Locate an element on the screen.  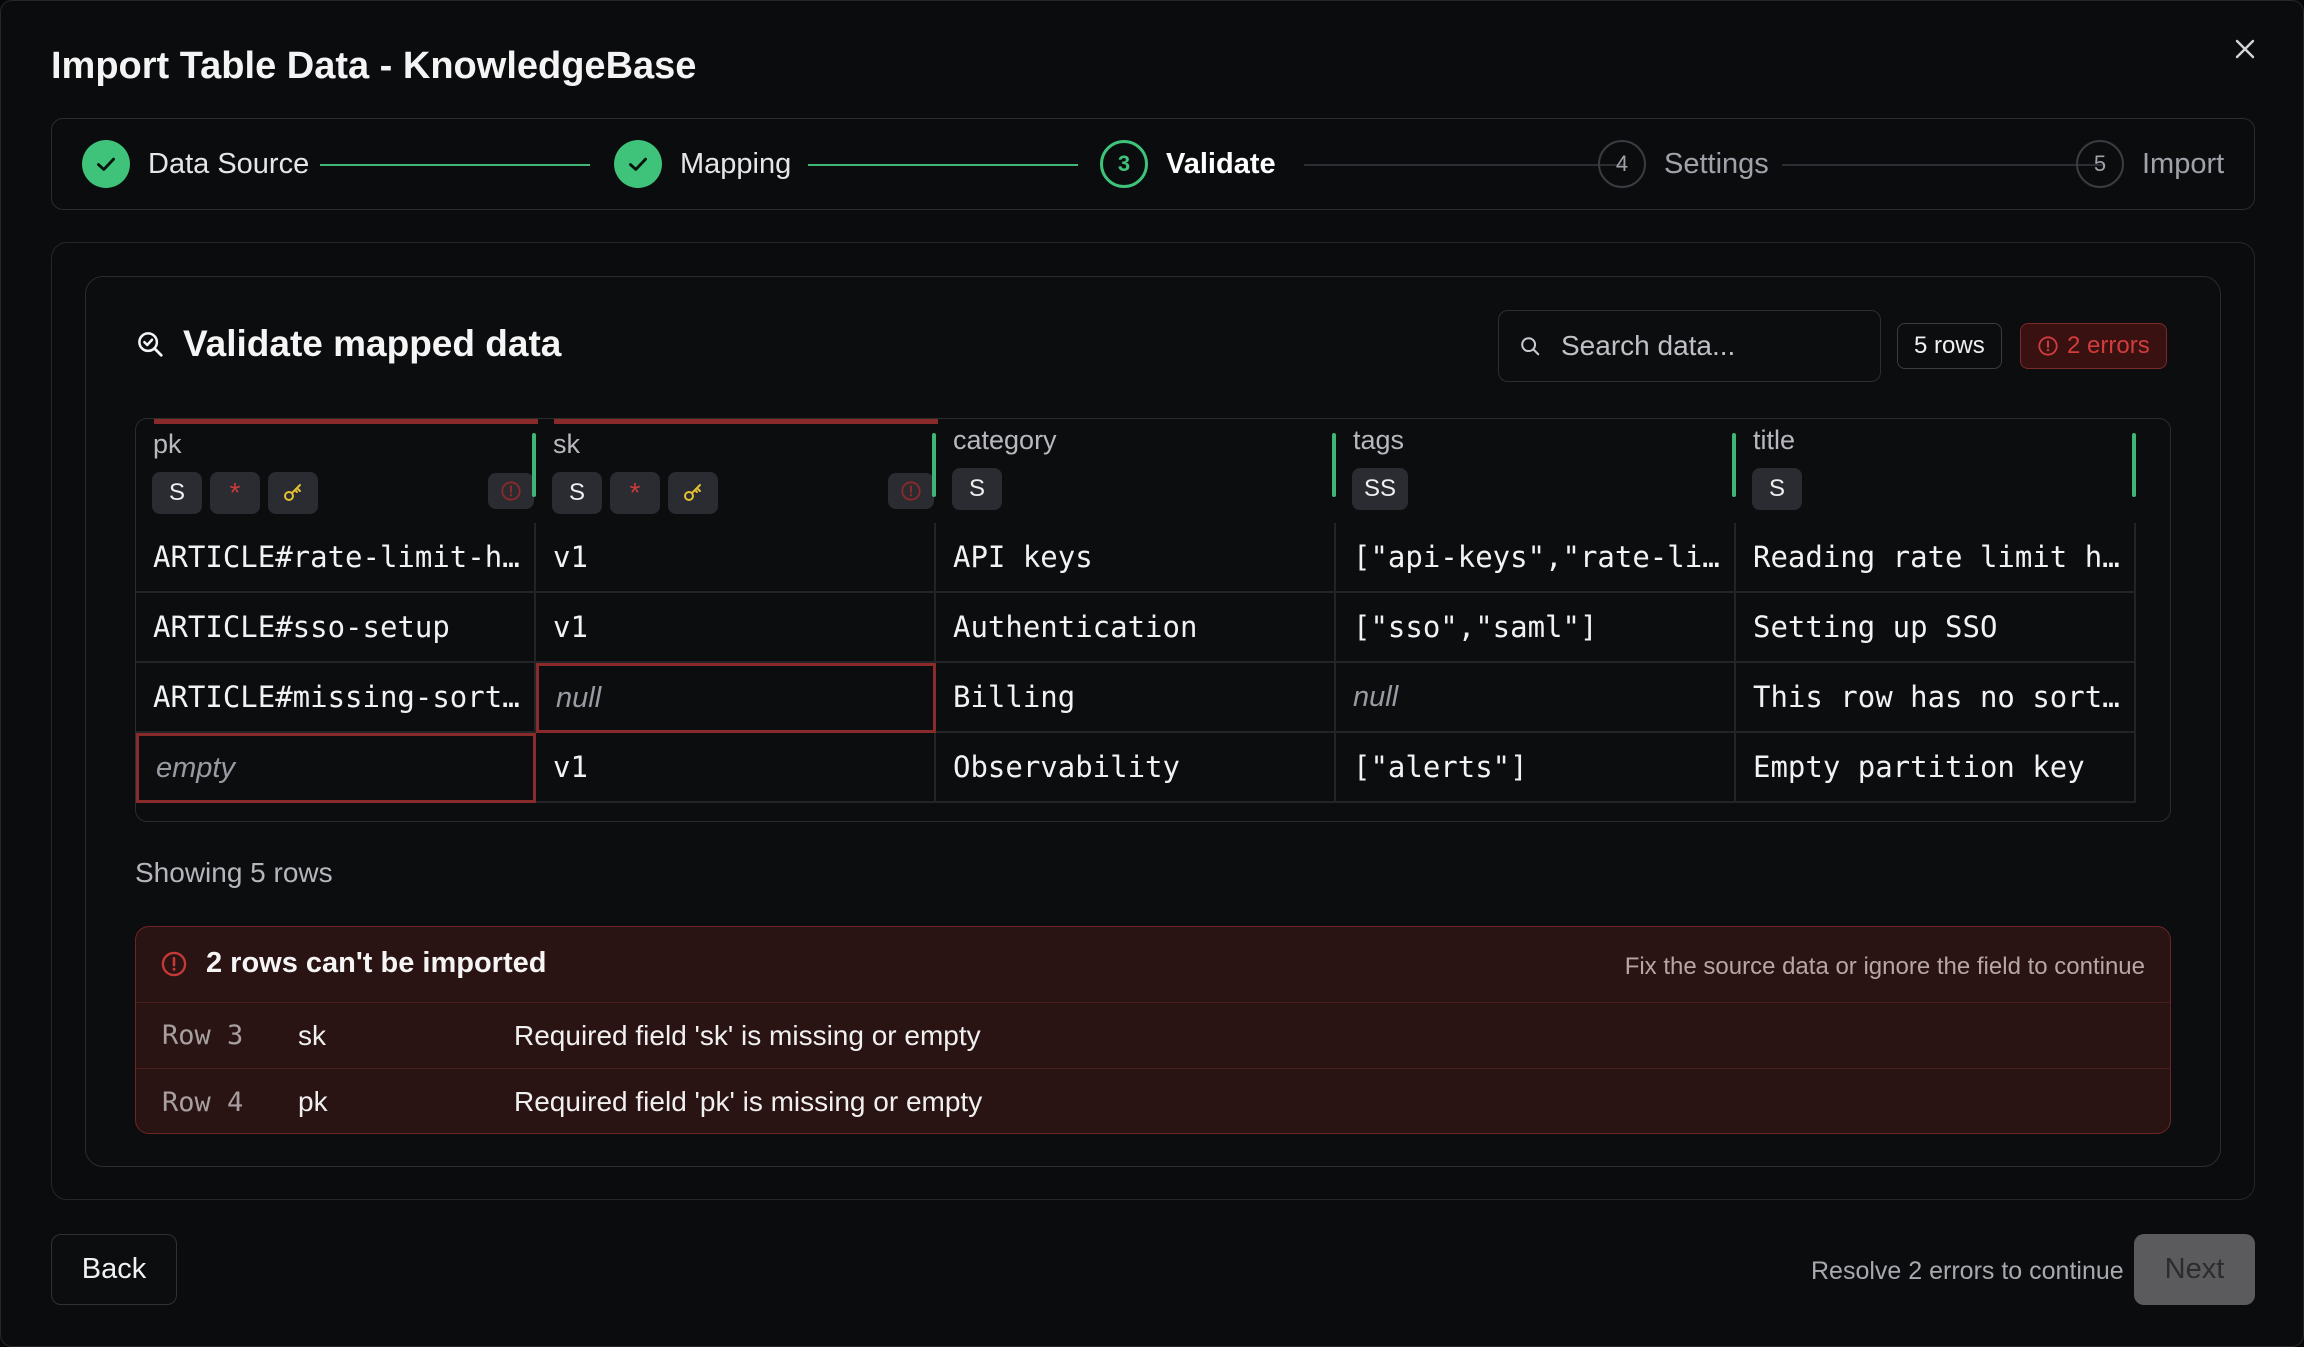
errors-count-badge: 2 errors is located at coordinates (2093, 346).